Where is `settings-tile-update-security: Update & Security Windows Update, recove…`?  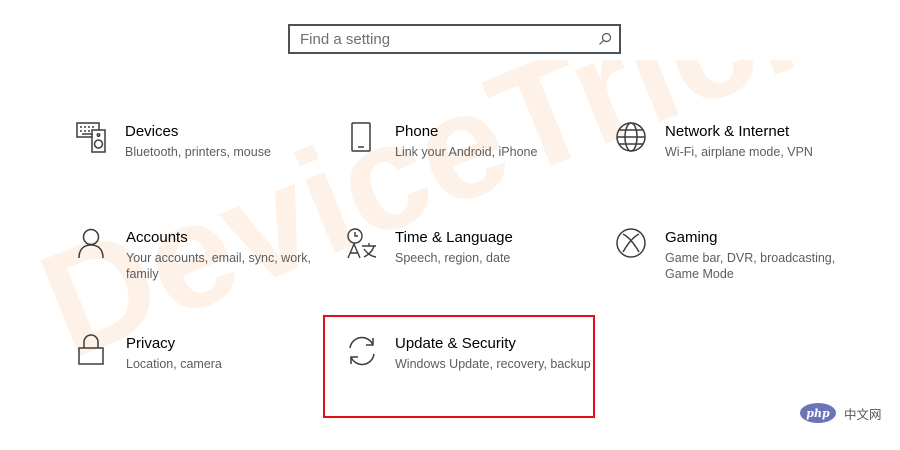 settings-tile-update-security: Update & Security Windows Update, recove… is located at coordinates (473, 374).